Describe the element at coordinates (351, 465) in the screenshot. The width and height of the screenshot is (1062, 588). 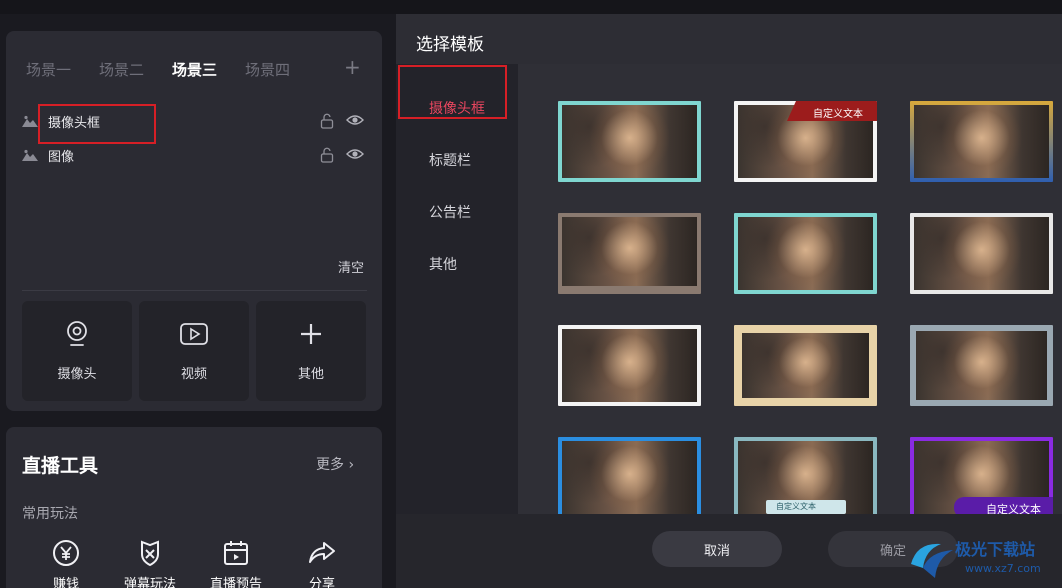
I see `chevron-right-icon: ›` at that location.